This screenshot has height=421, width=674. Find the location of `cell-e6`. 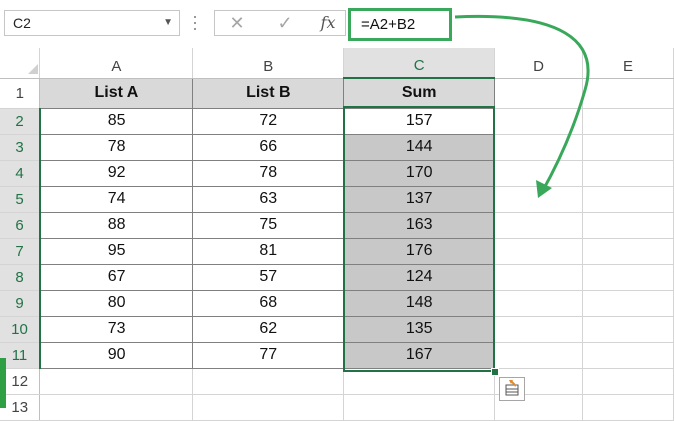

cell-e6 is located at coordinates (628, 225).